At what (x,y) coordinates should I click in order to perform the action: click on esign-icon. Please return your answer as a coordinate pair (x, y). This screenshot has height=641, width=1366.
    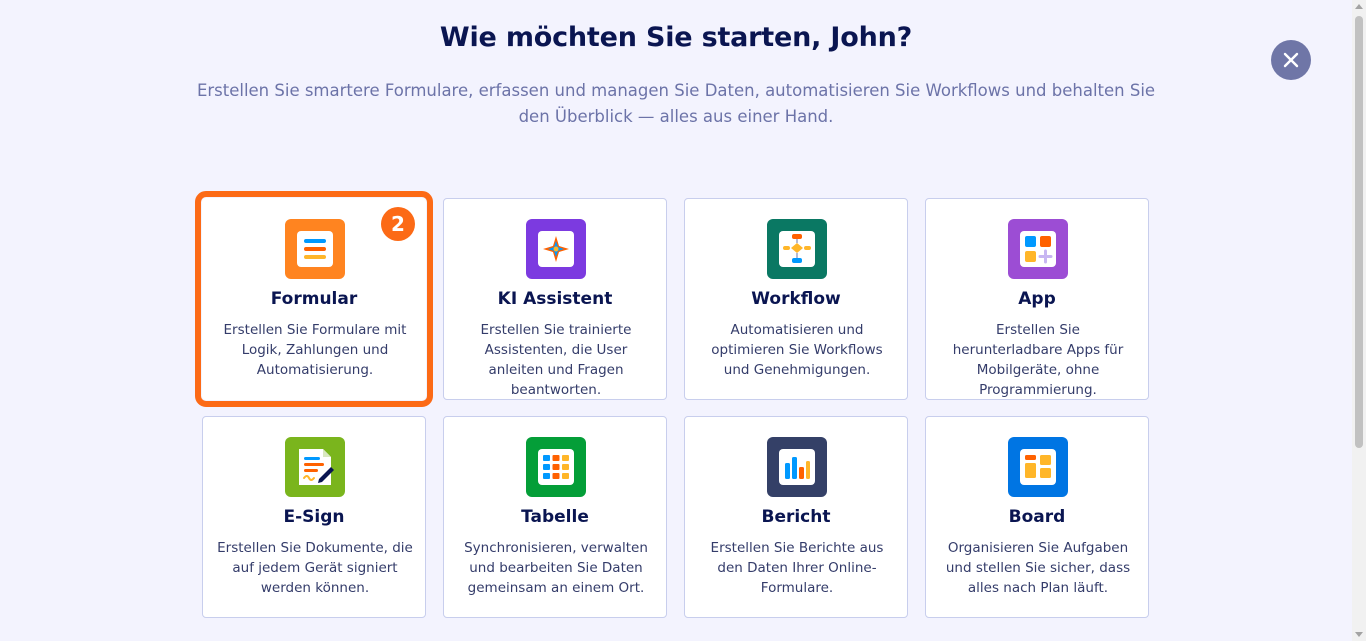
    Looking at the image, I should click on (315, 467).